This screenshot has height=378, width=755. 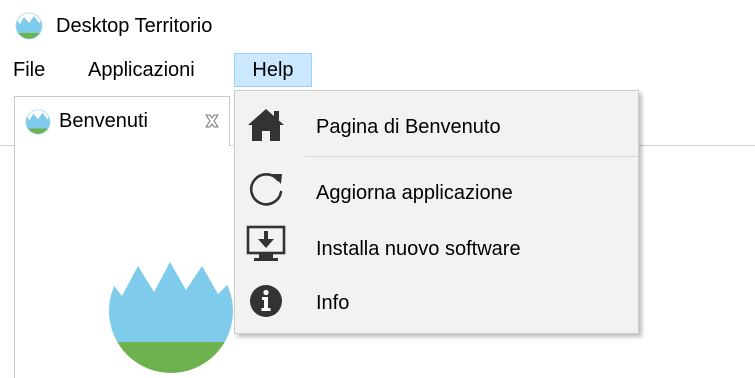 I want to click on menu-item-pagina-benvenuto: Pagina di Benvenuto, so click(x=436, y=125).